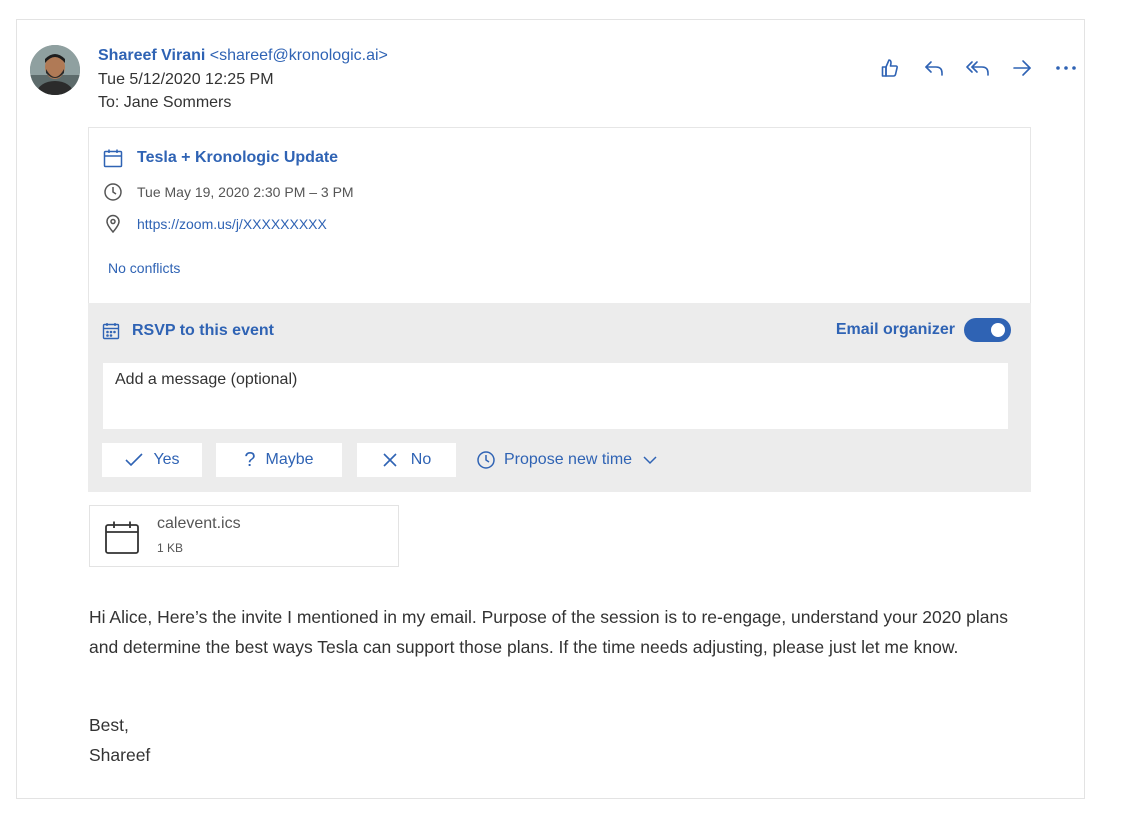 Image resolution: width=1125 pixels, height=825 pixels. What do you see at coordinates (421, 459) in the screenshot?
I see `no-label: No` at bounding box center [421, 459].